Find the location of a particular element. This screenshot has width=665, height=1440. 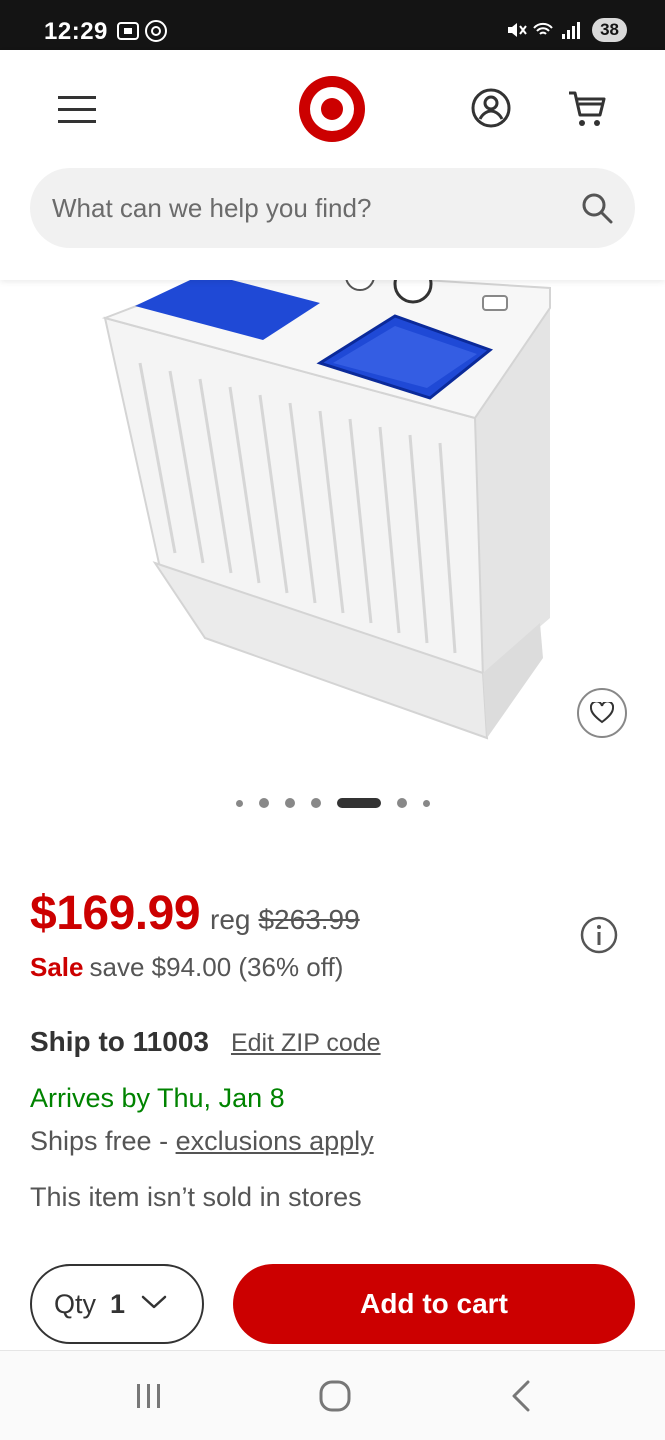

edit-zip-link: Edit ZIP code is located at coordinates (306, 1043).